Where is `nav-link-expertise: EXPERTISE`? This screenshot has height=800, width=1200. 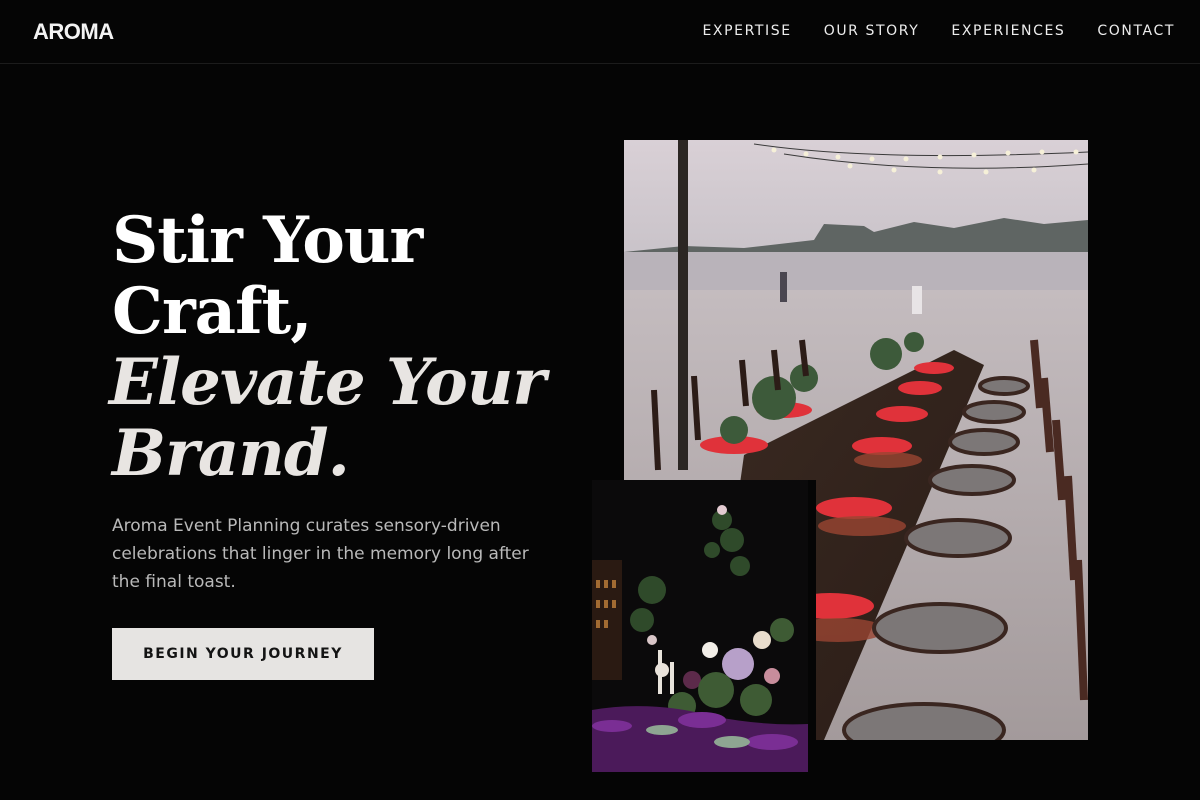 nav-link-expertise: EXPERTISE is located at coordinates (746, 31).